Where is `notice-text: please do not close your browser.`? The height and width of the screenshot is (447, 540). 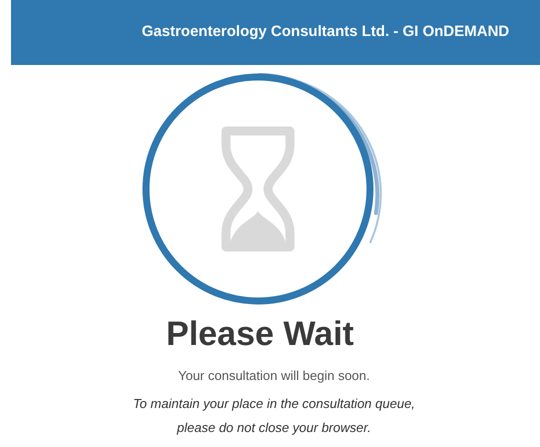
notice-text: please do not close your browser. is located at coordinates (274, 427).